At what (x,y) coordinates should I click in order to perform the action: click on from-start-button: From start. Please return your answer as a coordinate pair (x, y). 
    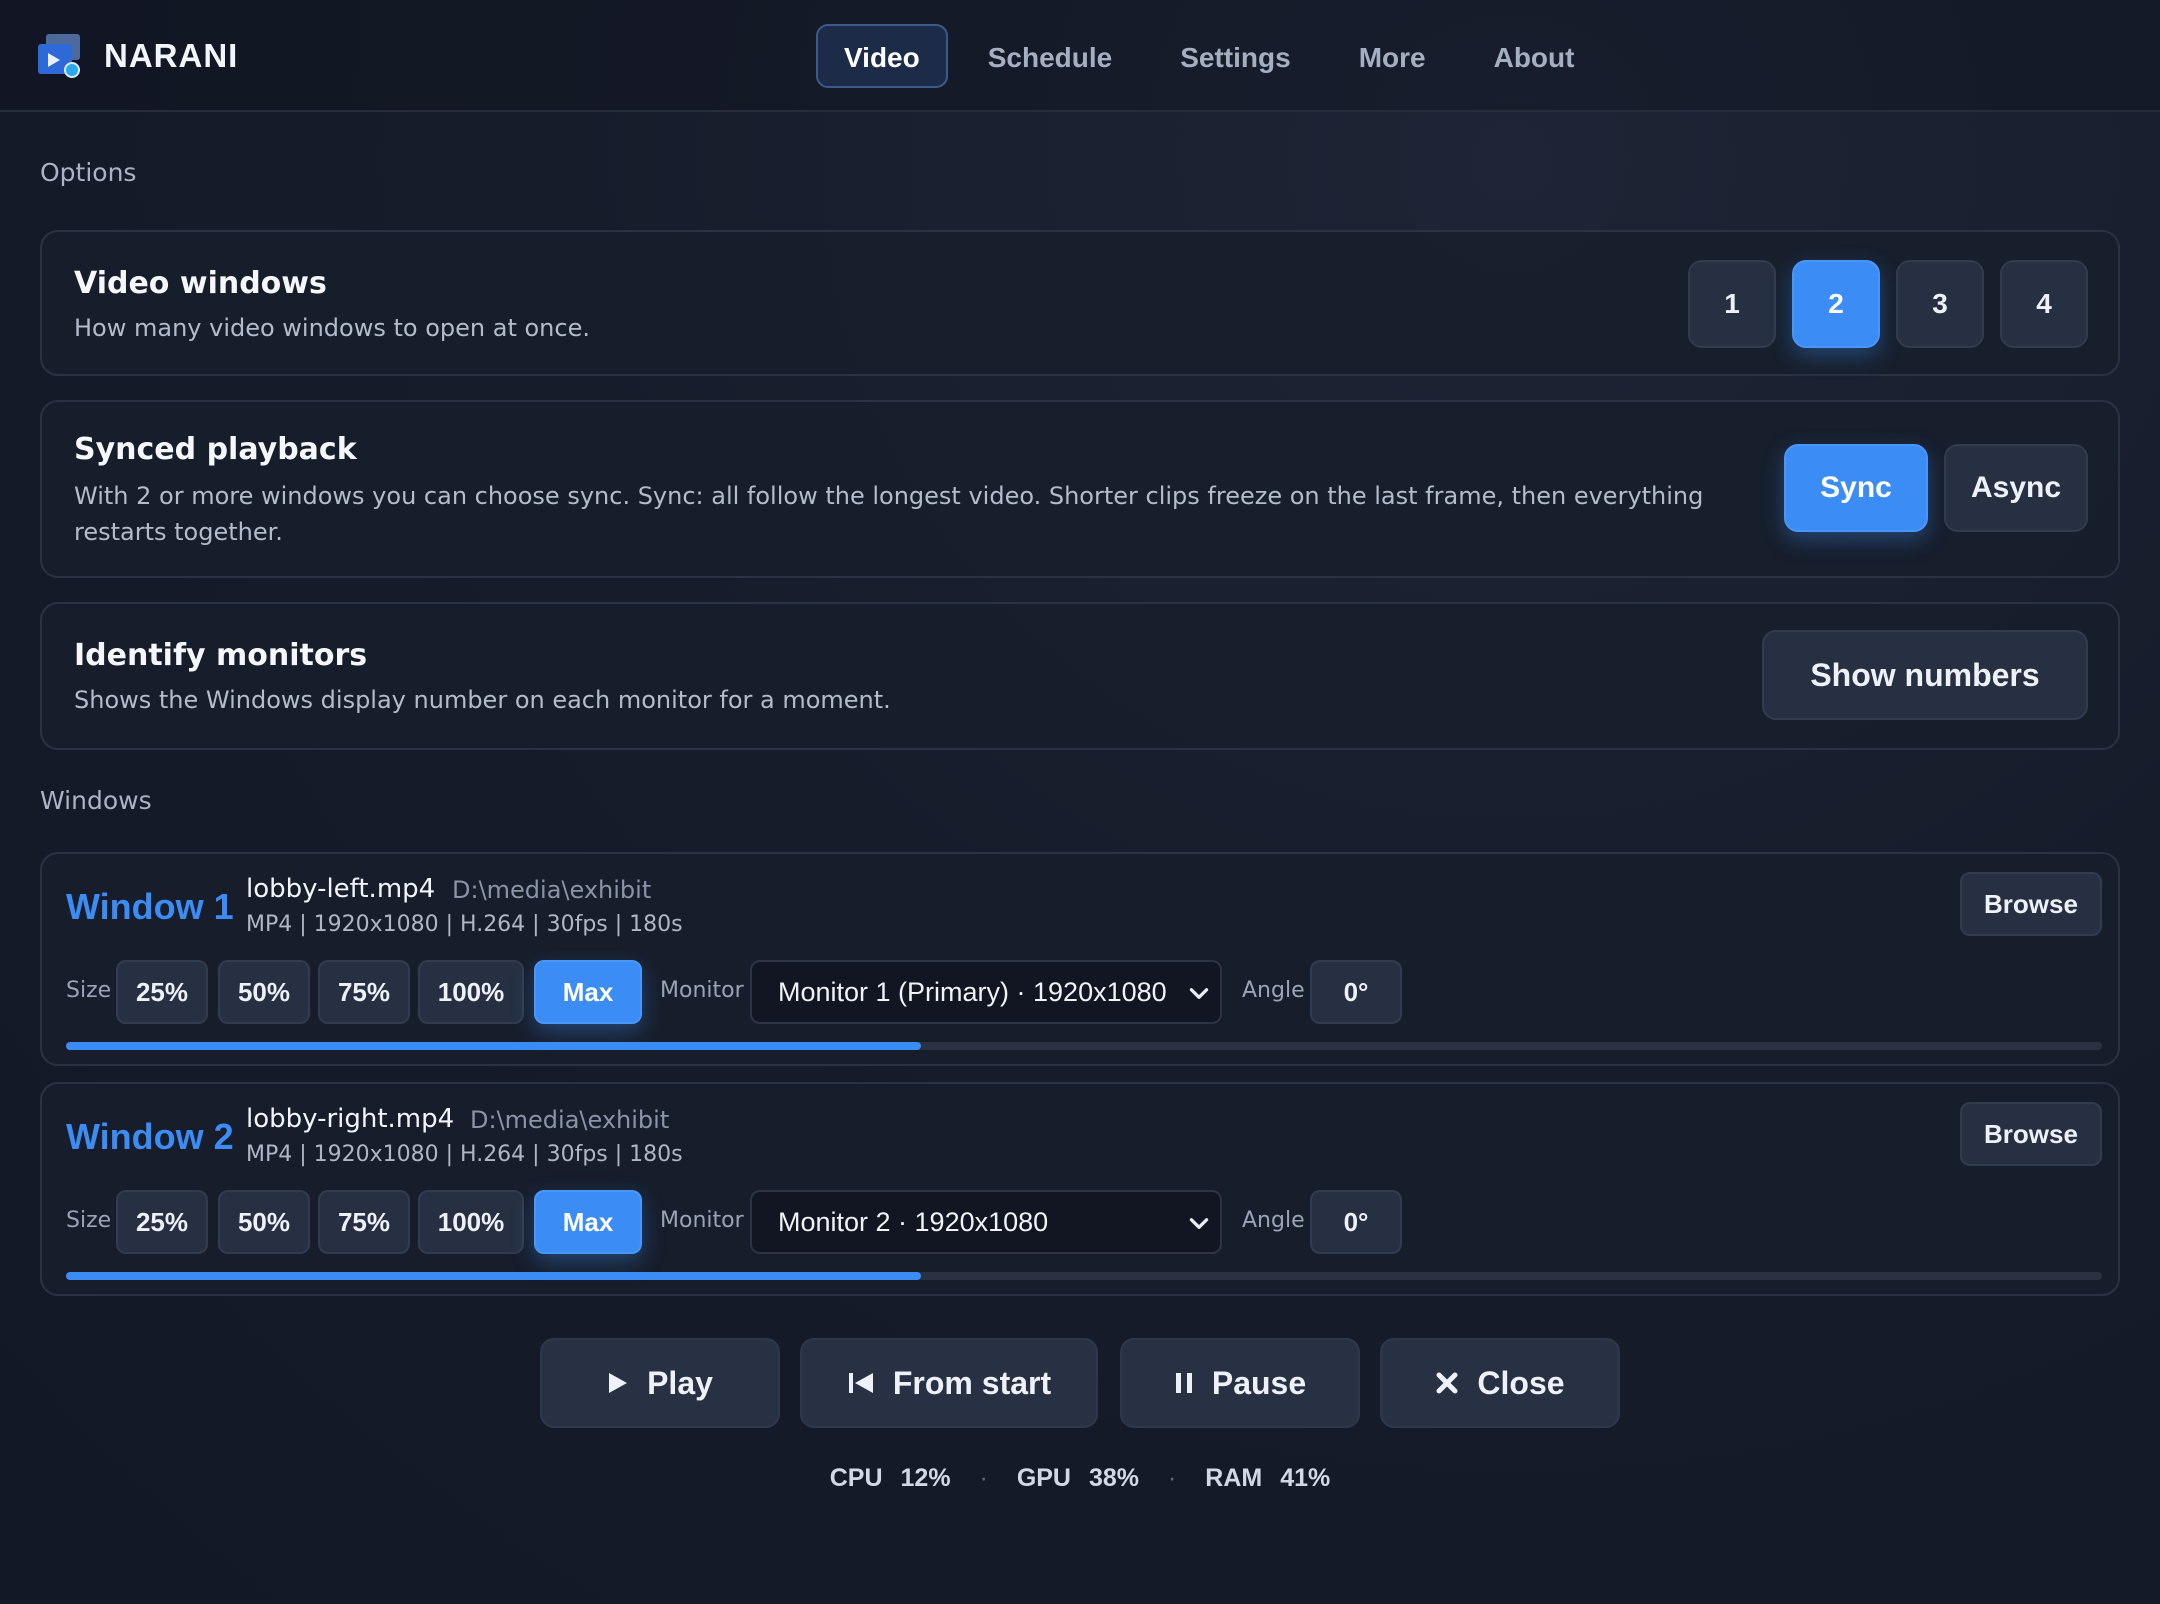
    Looking at the image, I should click on (949, 1383).